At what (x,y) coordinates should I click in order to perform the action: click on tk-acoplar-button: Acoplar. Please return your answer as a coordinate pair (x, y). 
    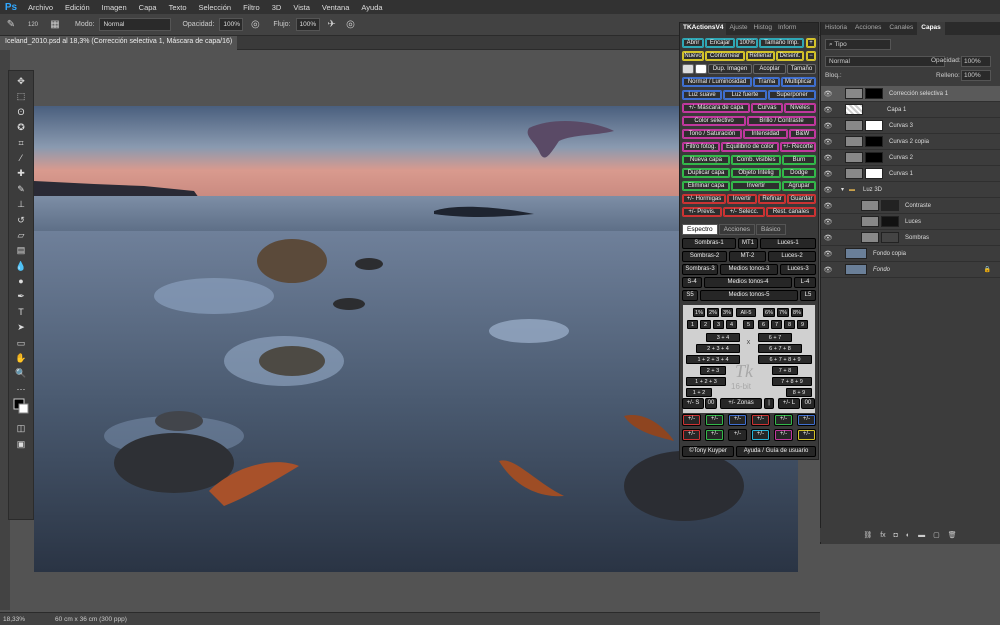
    Looking at the image, I should click on (769, 69).